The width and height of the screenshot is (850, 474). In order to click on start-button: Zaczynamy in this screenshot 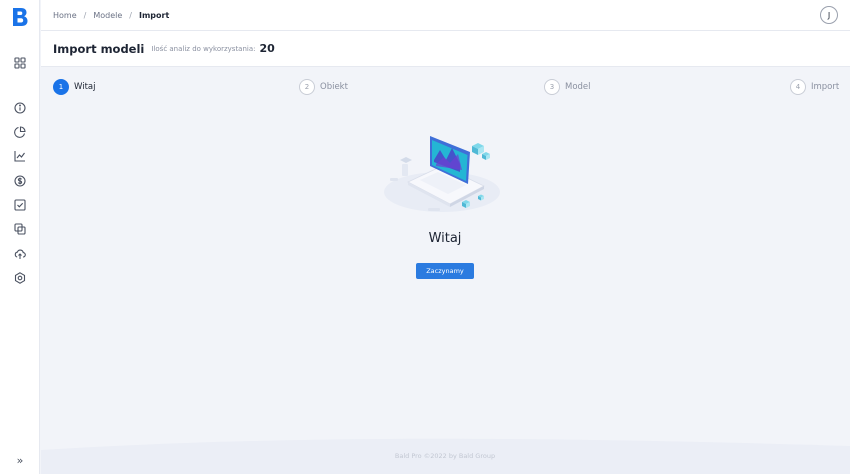, I will do `click(445, 271)`.